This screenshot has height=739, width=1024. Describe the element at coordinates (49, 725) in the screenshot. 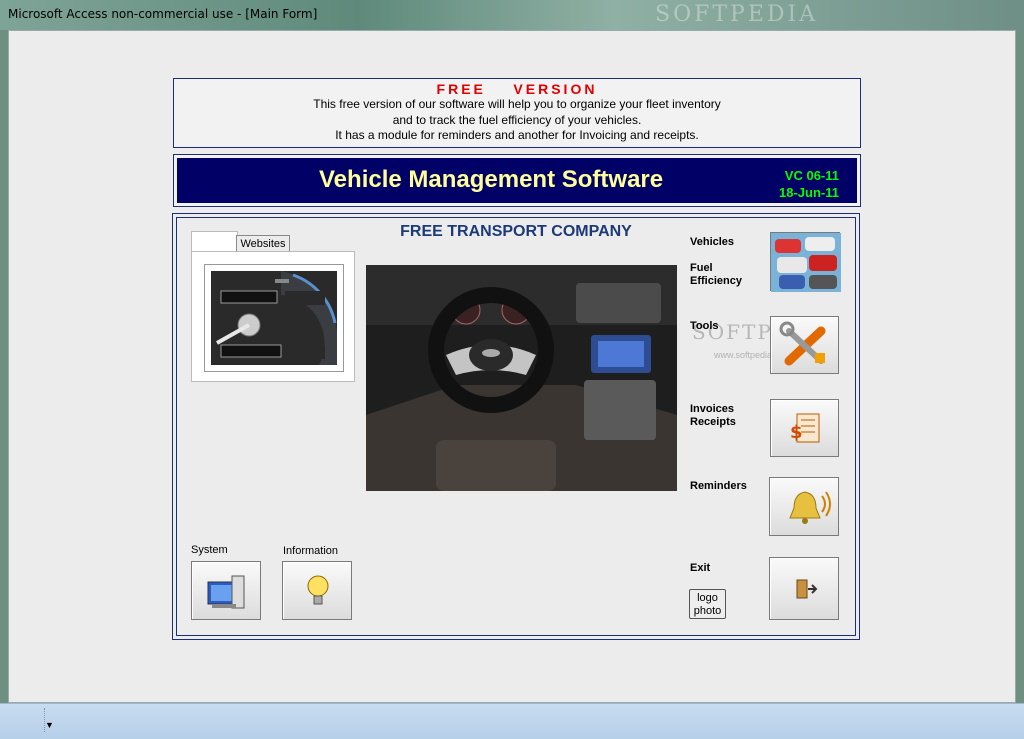

I see `dropdown-arrow-icon: ▼` at that location.